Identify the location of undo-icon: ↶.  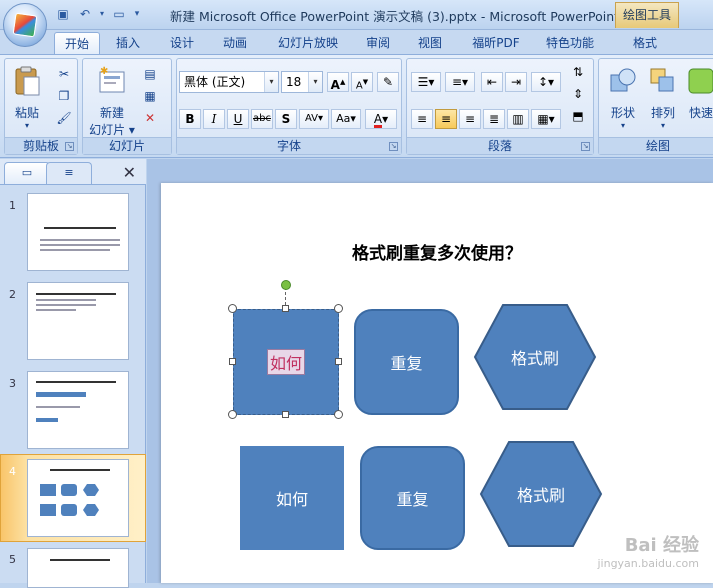
(85, 14).